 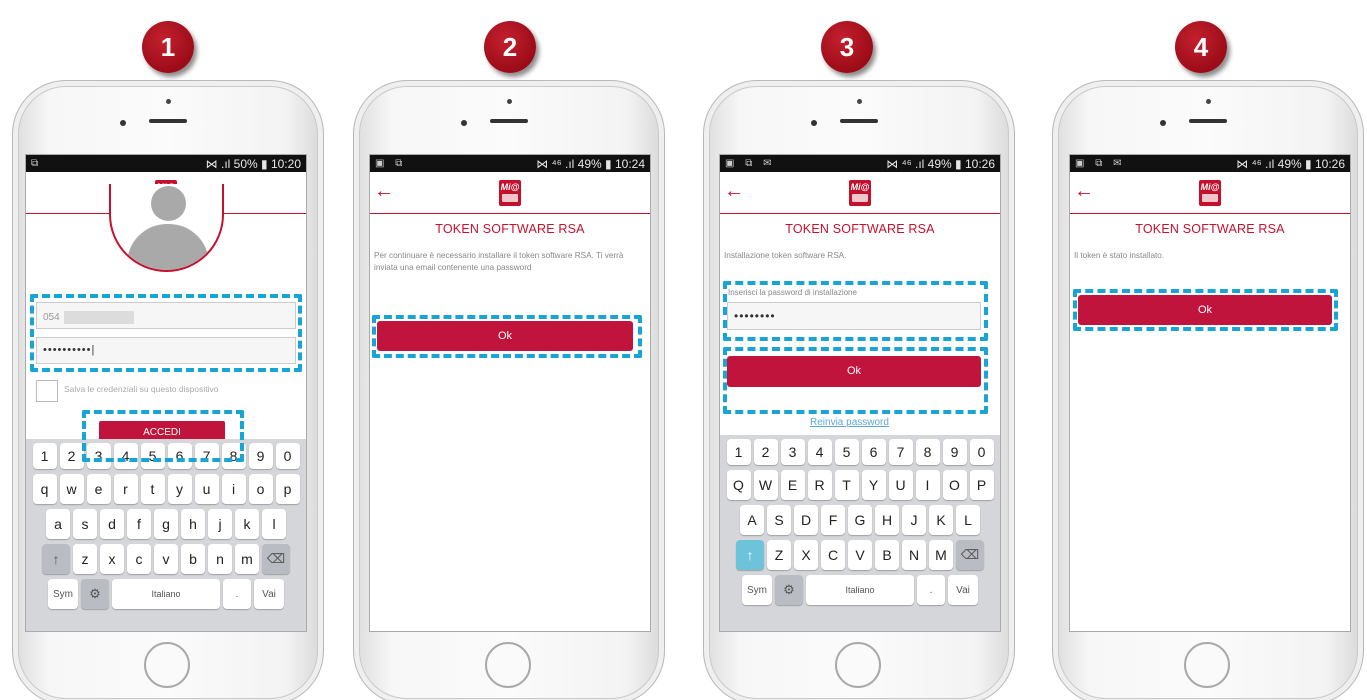 I want to click on key-r: R, so click(x=819, y=485).